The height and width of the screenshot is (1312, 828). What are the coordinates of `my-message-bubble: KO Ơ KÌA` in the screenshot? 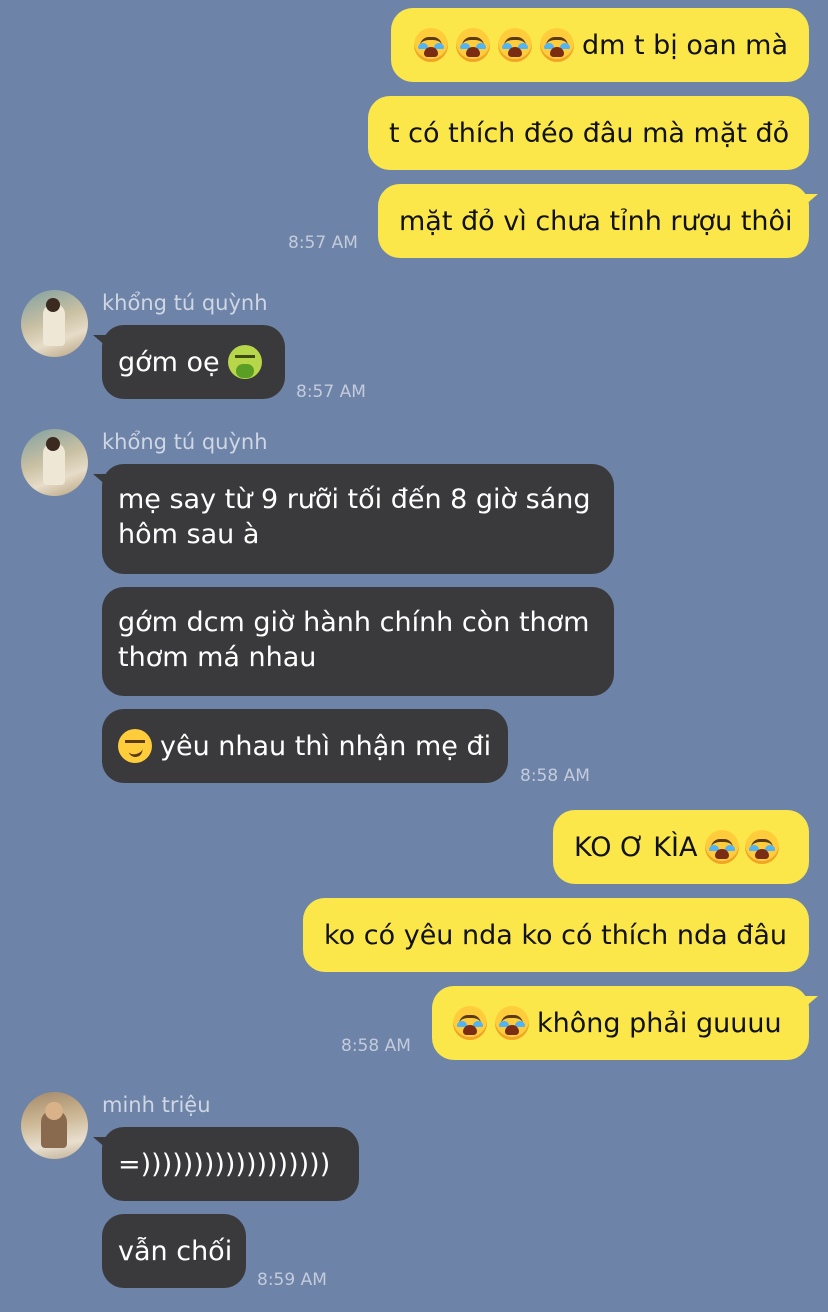 It's located at (681, 847).